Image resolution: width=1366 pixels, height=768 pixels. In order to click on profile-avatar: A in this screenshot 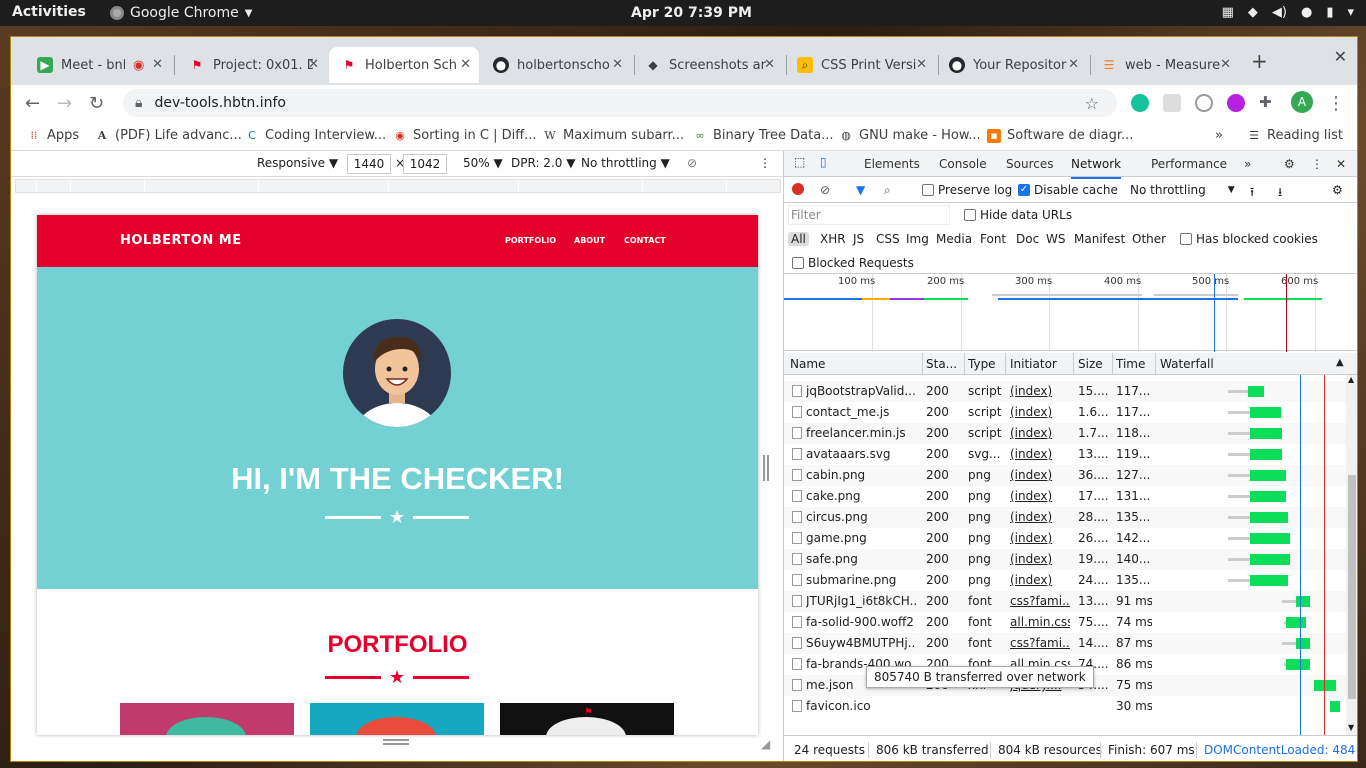, I will do `click(1302, 102)`.